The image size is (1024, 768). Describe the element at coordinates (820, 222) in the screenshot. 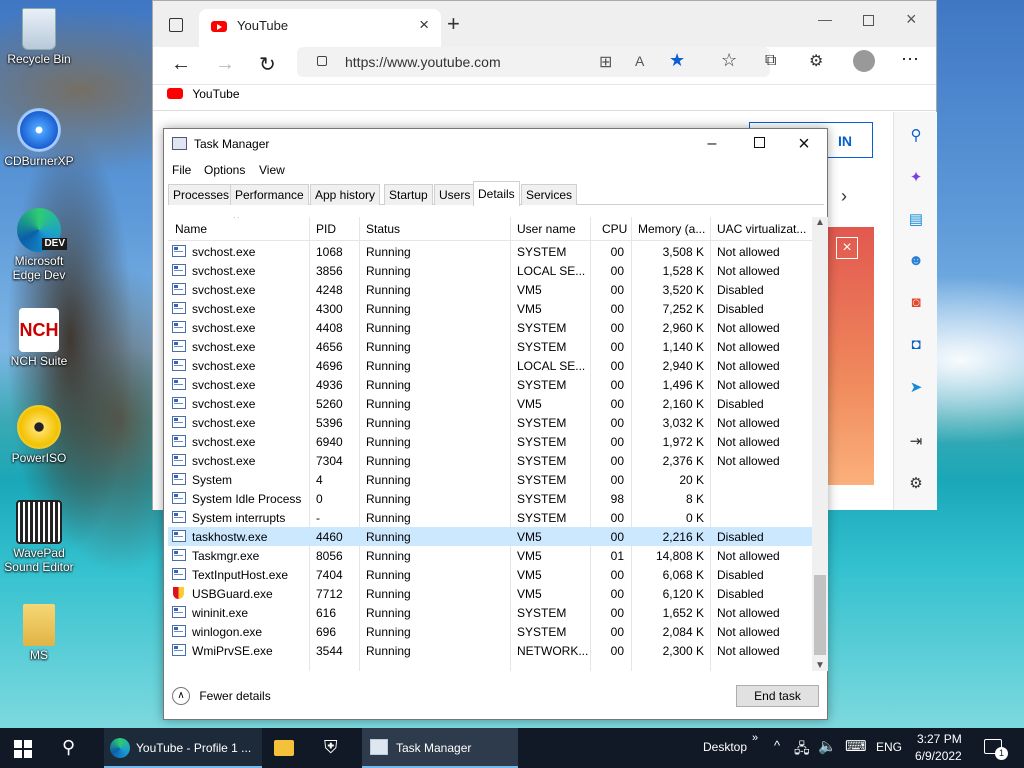

I see `scroll-up-arrow-icon: ▲` at that location.